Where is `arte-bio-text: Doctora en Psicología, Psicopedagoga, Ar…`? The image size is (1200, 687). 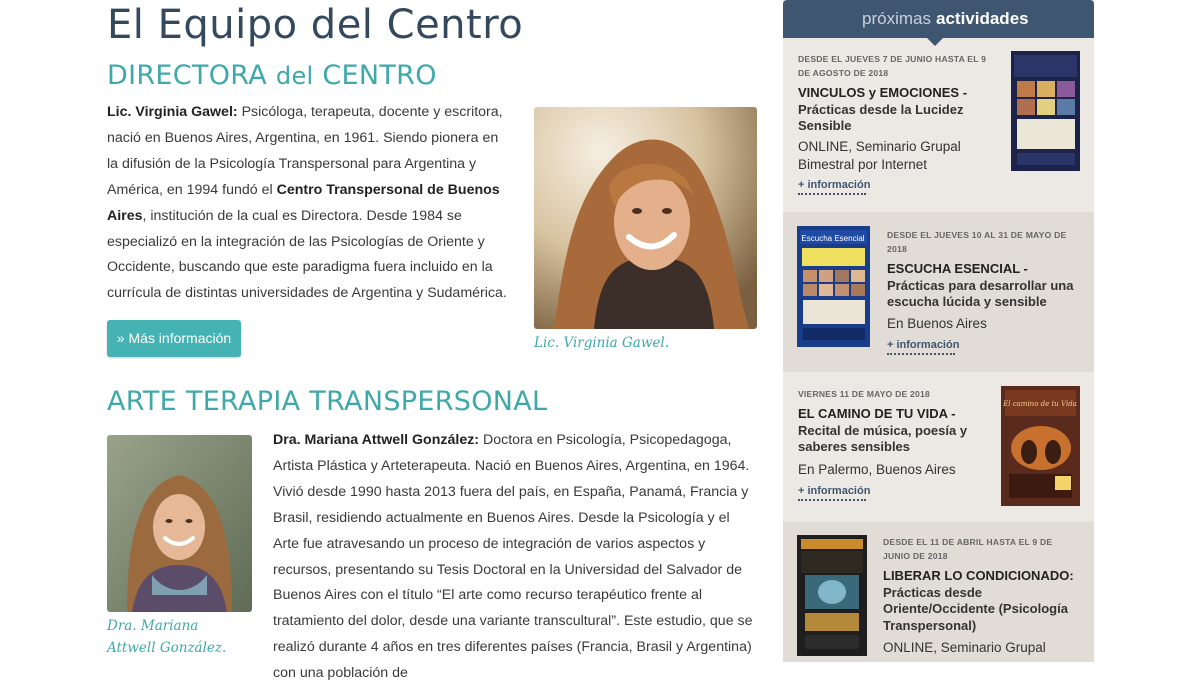 arte-bio-text: Doctora en Psicología, Psicopedagoga, Ar… is located at coordinates (513, 557).